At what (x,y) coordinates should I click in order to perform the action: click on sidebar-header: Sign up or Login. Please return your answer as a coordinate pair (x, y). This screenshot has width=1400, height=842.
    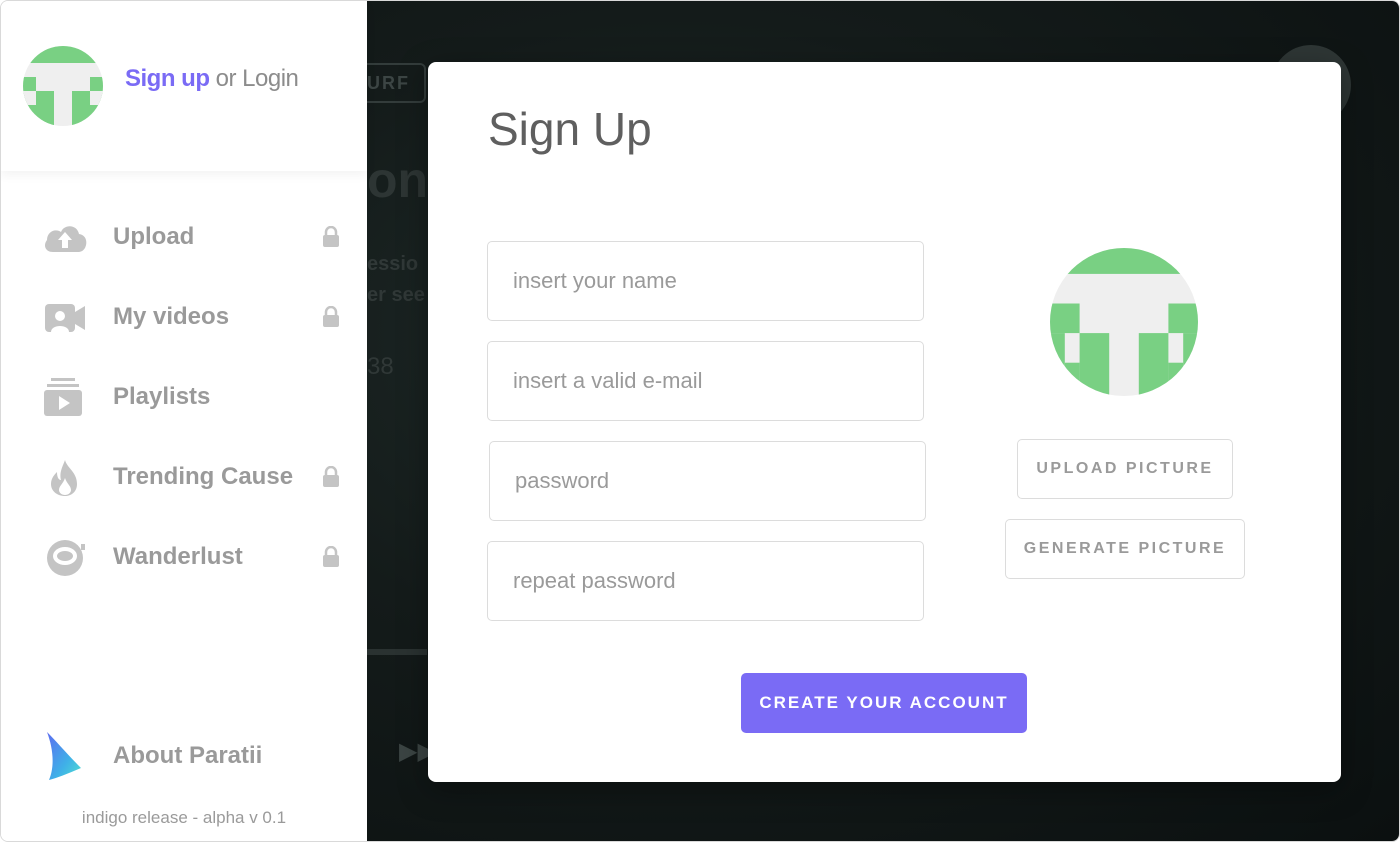
    Looking at the image, I should click on (184, 86).